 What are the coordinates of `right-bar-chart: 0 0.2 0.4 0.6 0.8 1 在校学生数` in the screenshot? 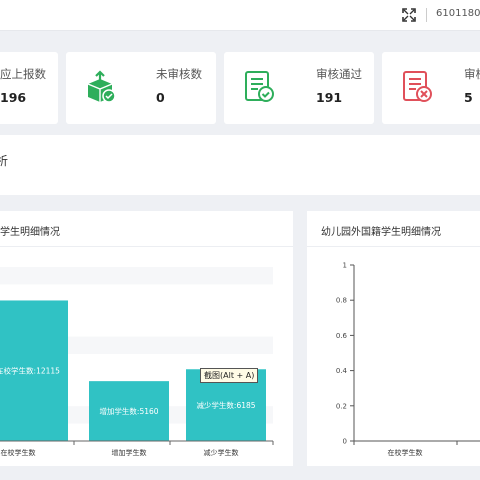 It's located at (408, 359).